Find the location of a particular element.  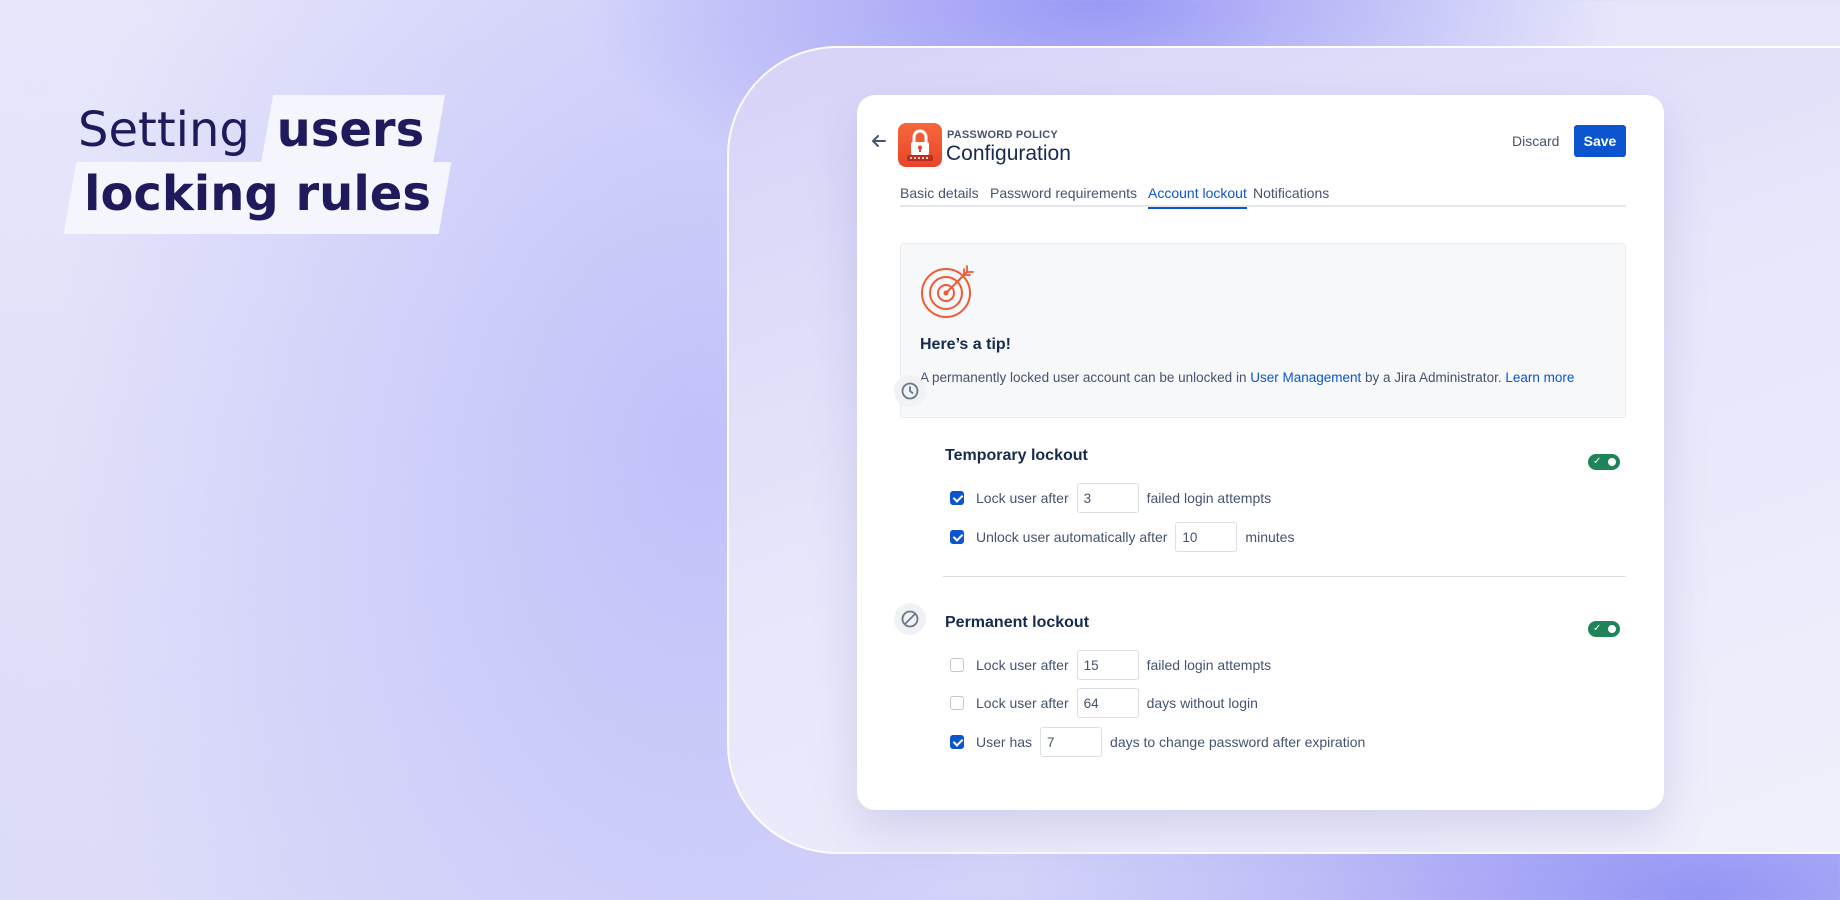

headline-highlight-users: users is located at coordinates (353, 130).